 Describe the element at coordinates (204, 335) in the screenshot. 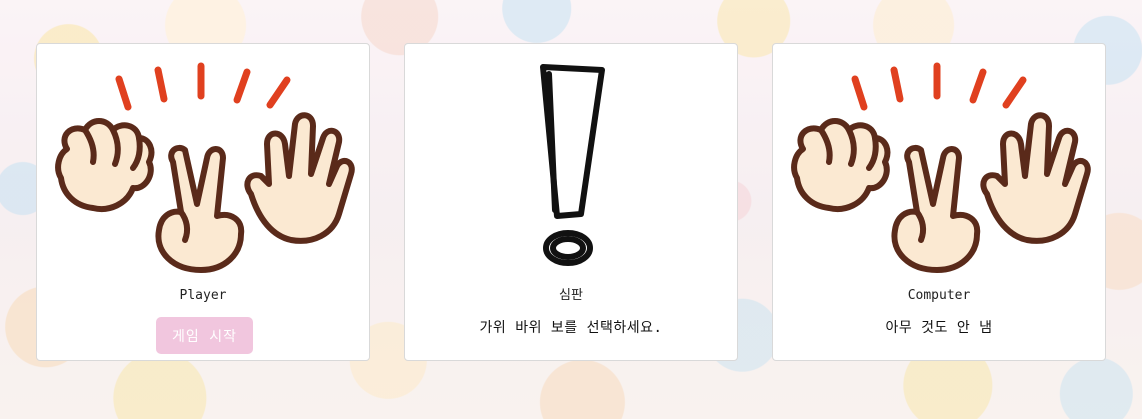

I see `start-game-button: 게임 시작` at that location.